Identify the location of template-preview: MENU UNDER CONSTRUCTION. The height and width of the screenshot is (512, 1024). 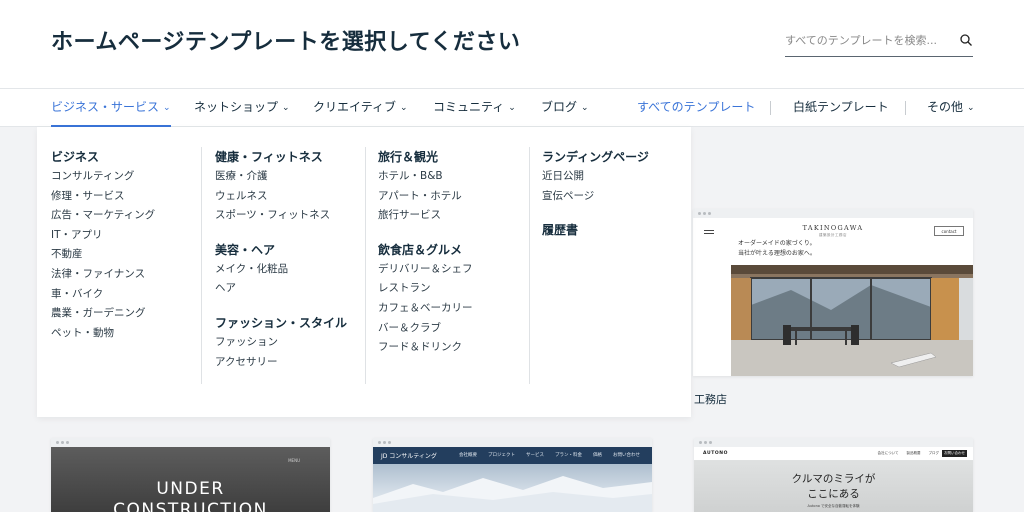
(190, 479).